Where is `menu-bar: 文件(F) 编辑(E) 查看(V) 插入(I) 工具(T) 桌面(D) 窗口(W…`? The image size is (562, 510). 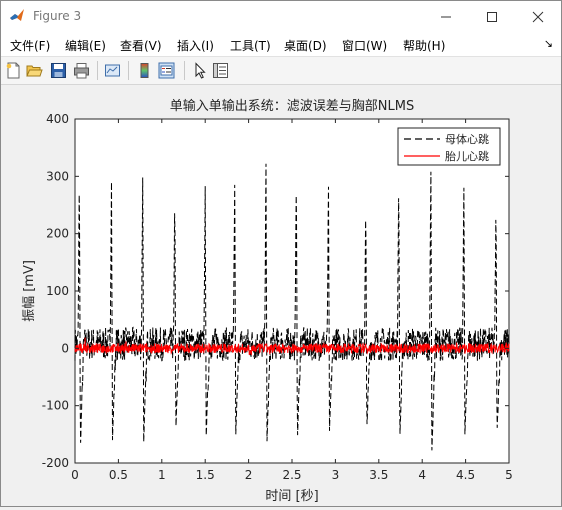
menu-bar: 文件(F) 编辑(E) 查看(V) 插入(I) 工具(T) 桌面(D) 窗口(W… is located at coordinates (281, 44).